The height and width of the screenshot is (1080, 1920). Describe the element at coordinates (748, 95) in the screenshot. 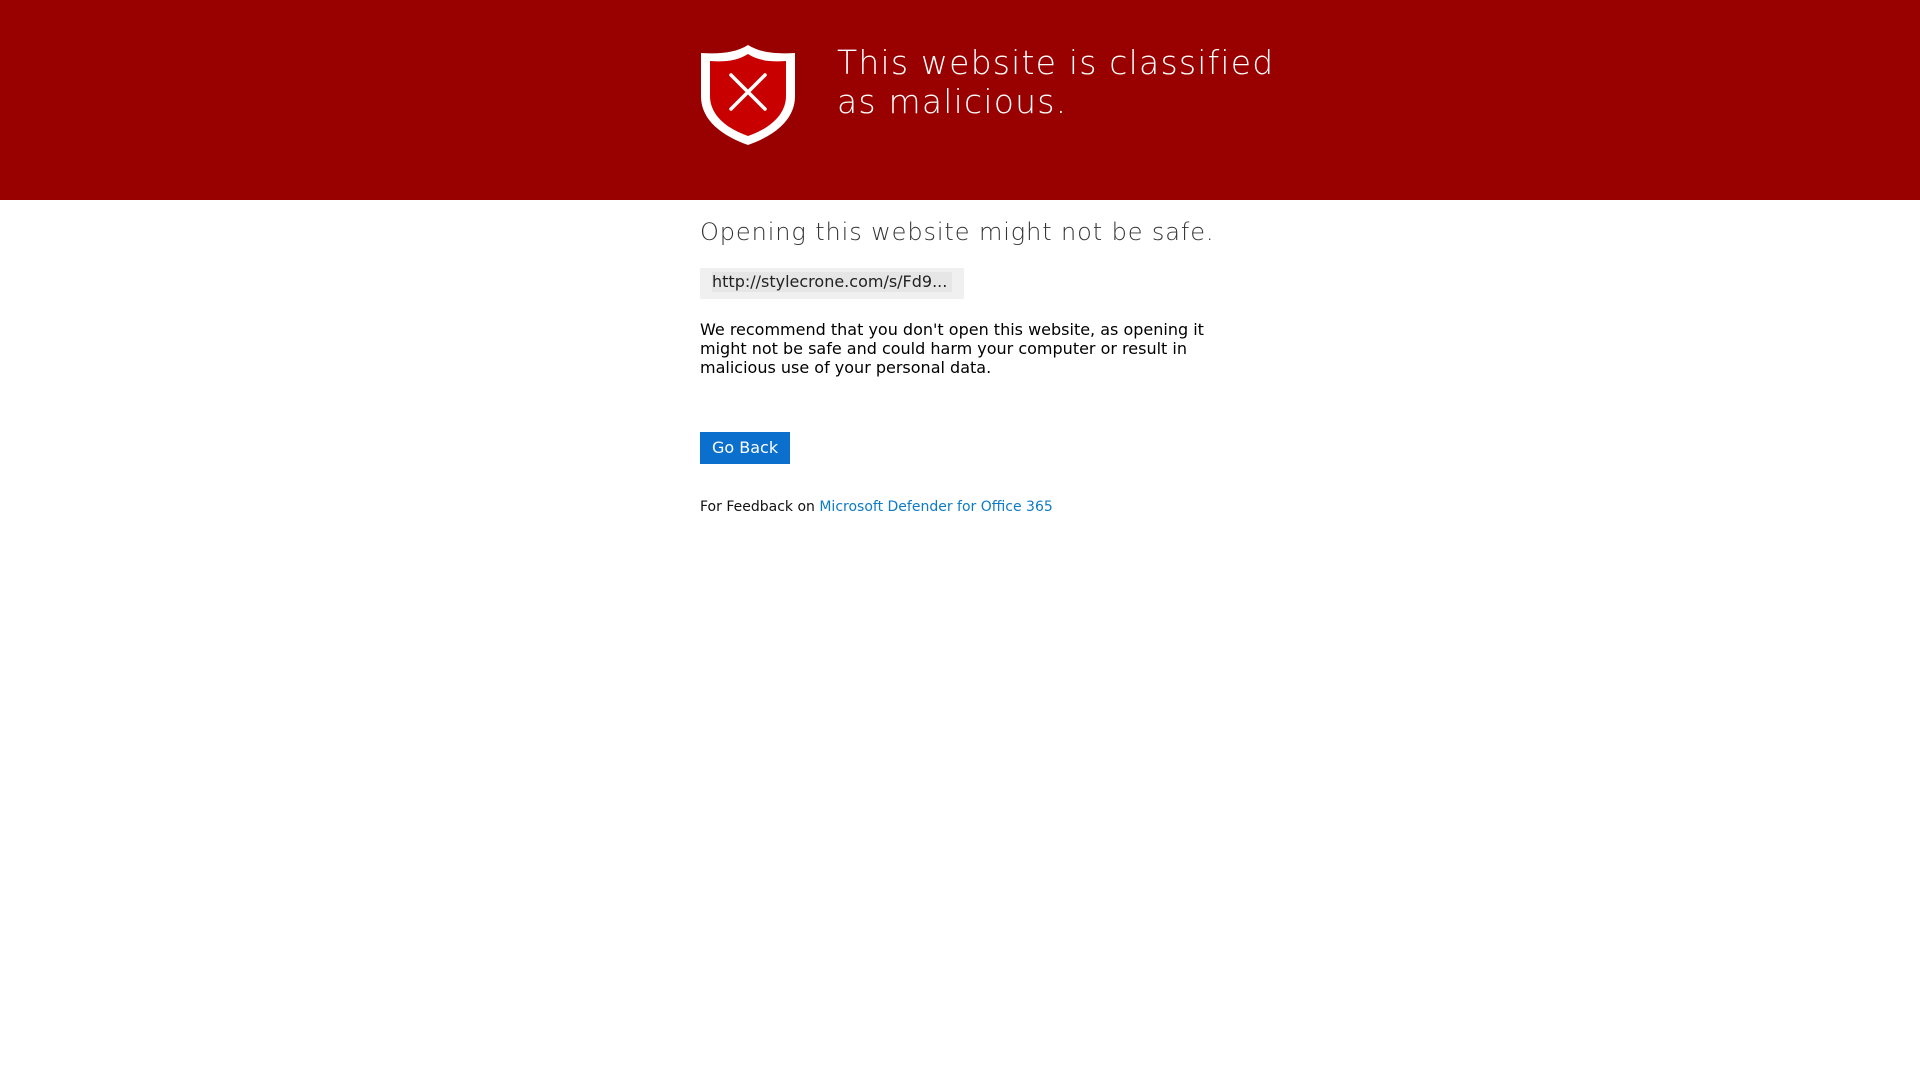

I see `shield-x-icon` at that location.